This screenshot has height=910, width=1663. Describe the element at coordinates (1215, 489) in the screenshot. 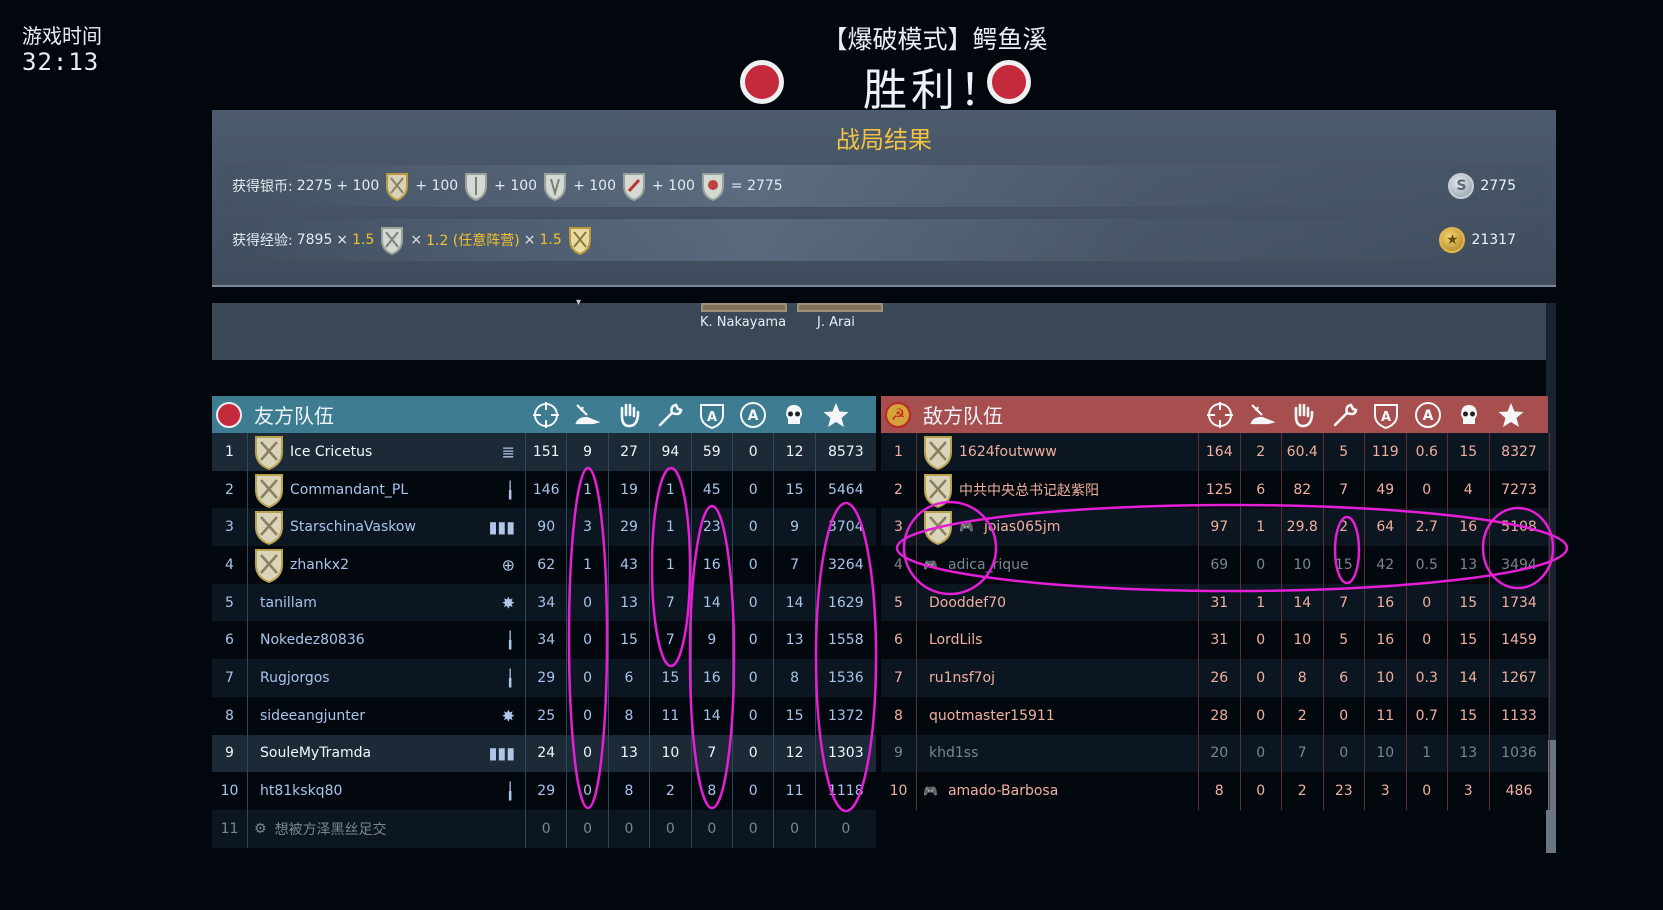

I see `player-row: 2 中共中央总书记赵紫阳 125 6 82 7 49 0 4 7273` at that location.